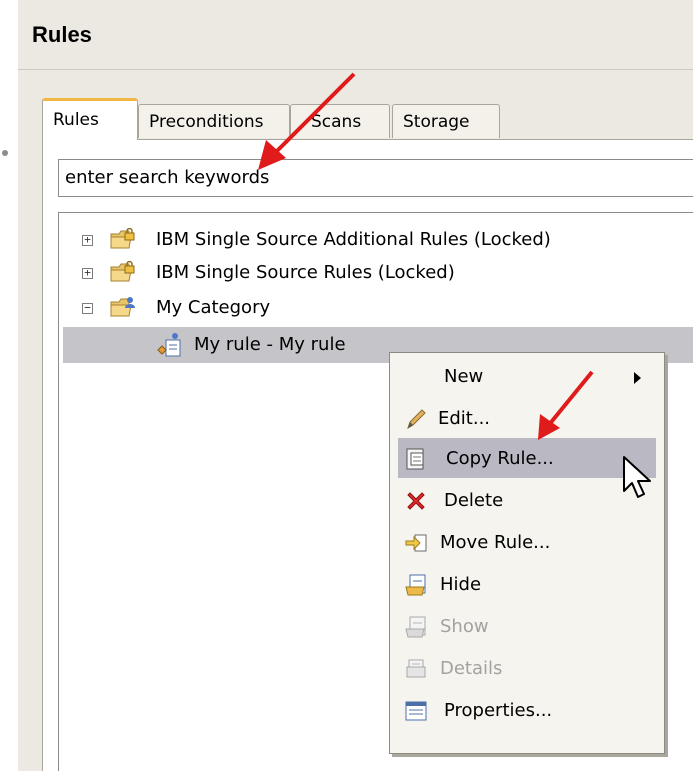  I want to click on menu-item-label: Delete, so click(474, 500).